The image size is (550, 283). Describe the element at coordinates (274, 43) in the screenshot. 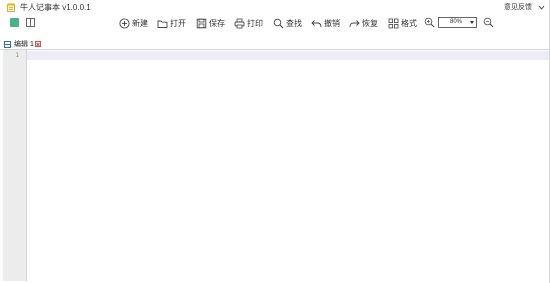

I see `tab-strip: 编辑 1` at that location.